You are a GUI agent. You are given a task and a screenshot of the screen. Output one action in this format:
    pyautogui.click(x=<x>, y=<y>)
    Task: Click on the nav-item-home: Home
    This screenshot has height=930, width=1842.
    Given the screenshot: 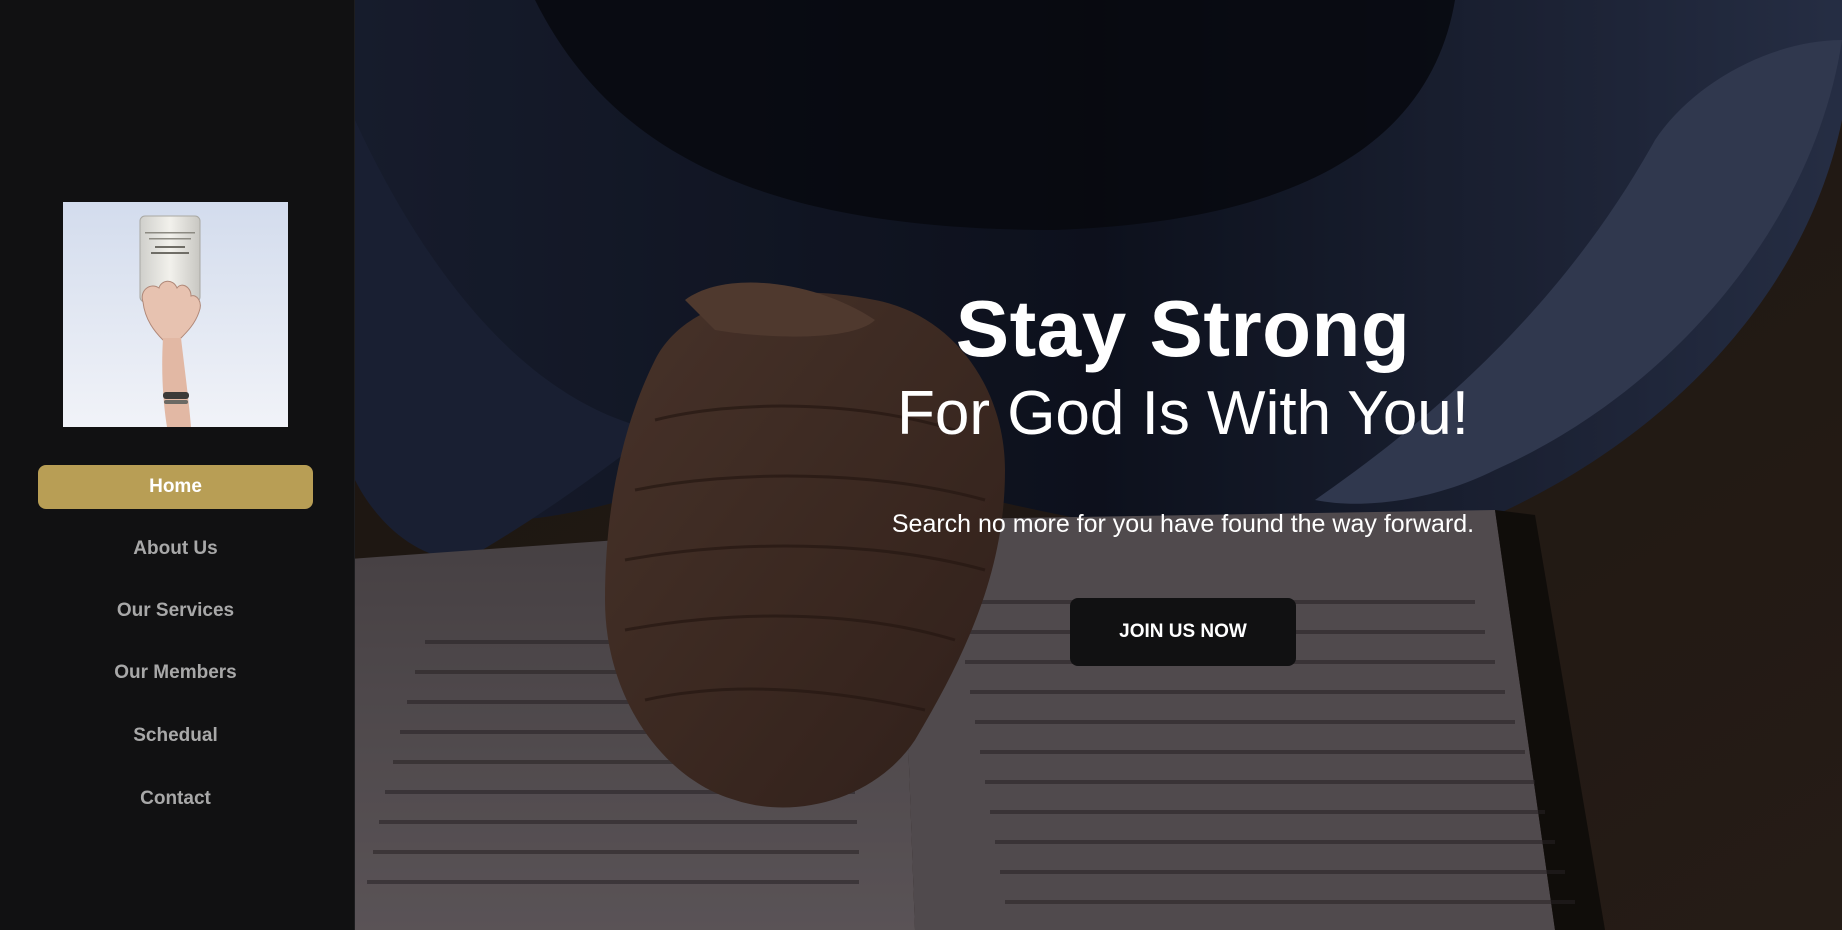 What is the action you would take?
    pyautogui.click(x=175, y=487)
    